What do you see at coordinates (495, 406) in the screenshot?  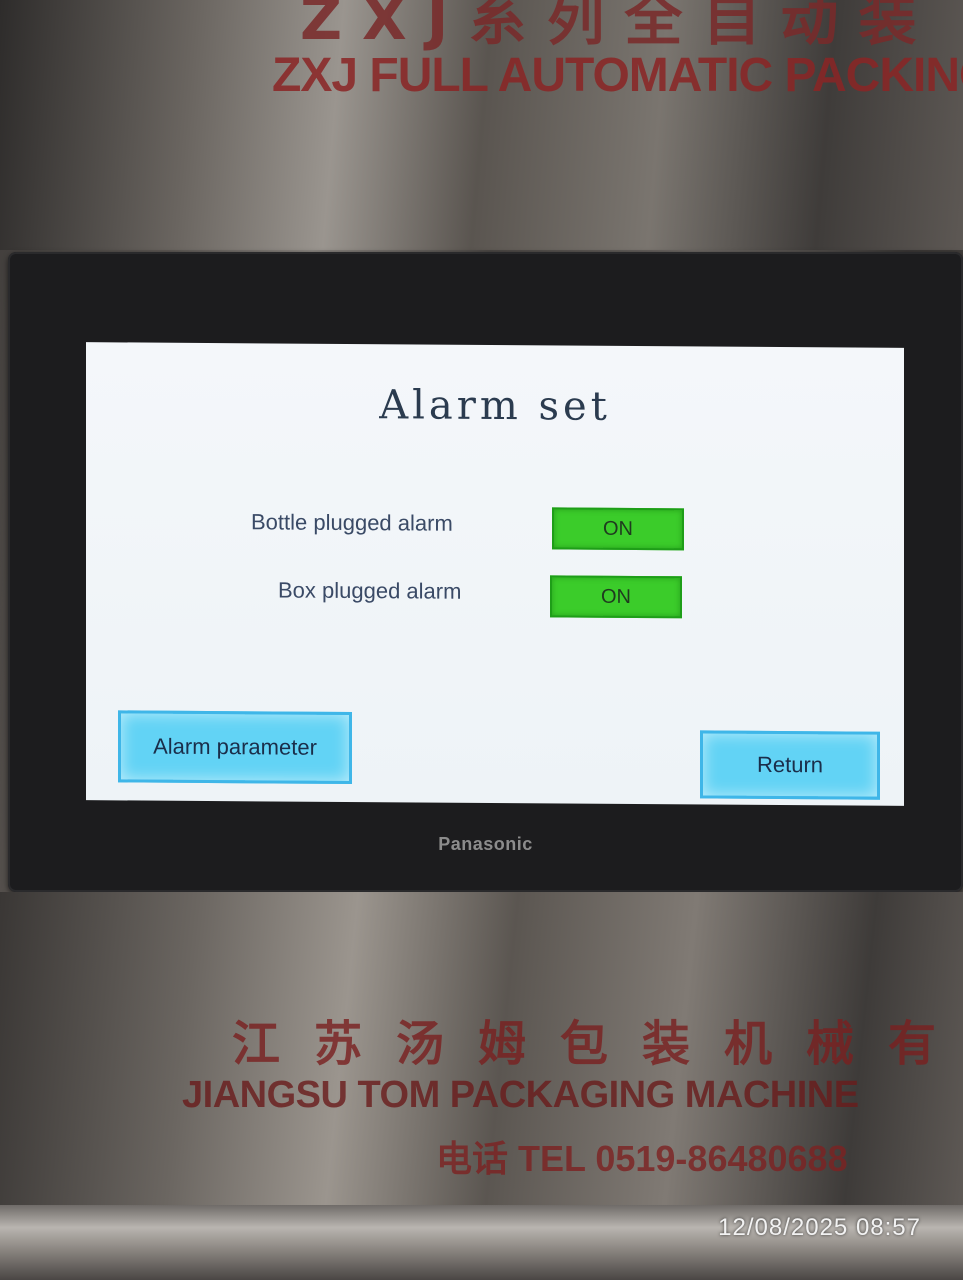 I see `page-title: Alarm set` at bounding box center [495, 406].